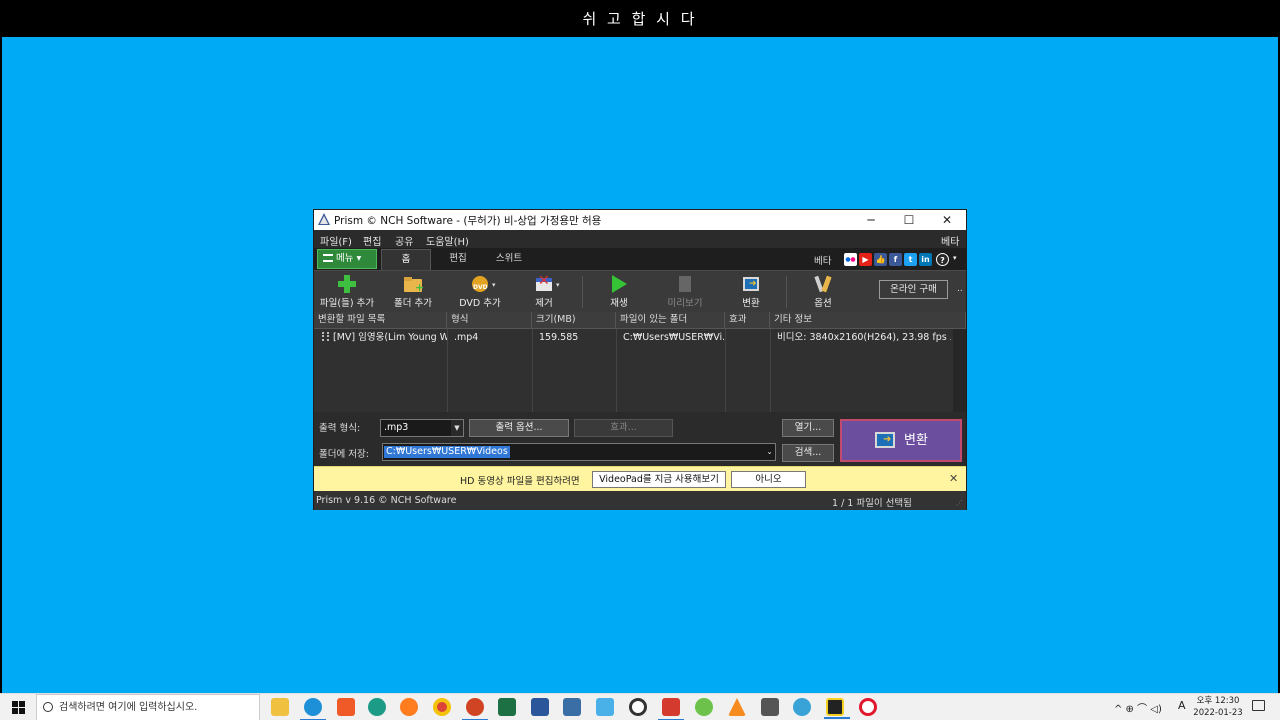  Describe the element at coordinates (340, 428) in the screenshot. I see `output-format-label: 출력 형식:` at that location.